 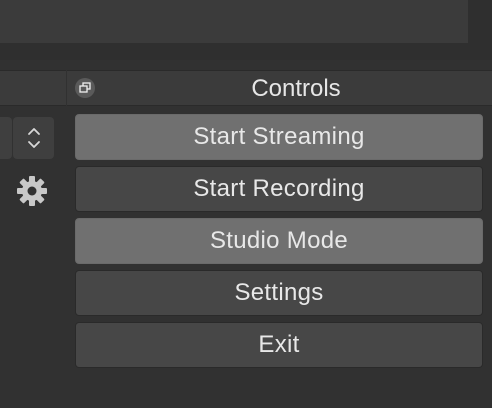 I want to click on start-streaming-button: Start Streaming, so click(x=279, y=137).